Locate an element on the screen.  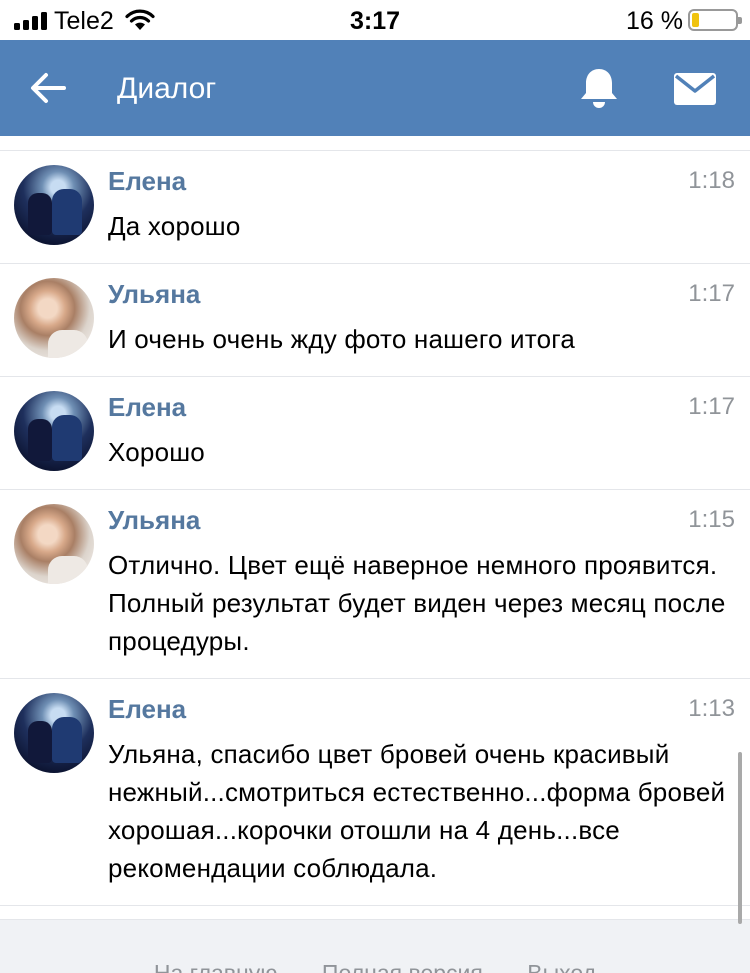
footer-link-logout: Выход is located at coordinates (561, 966).